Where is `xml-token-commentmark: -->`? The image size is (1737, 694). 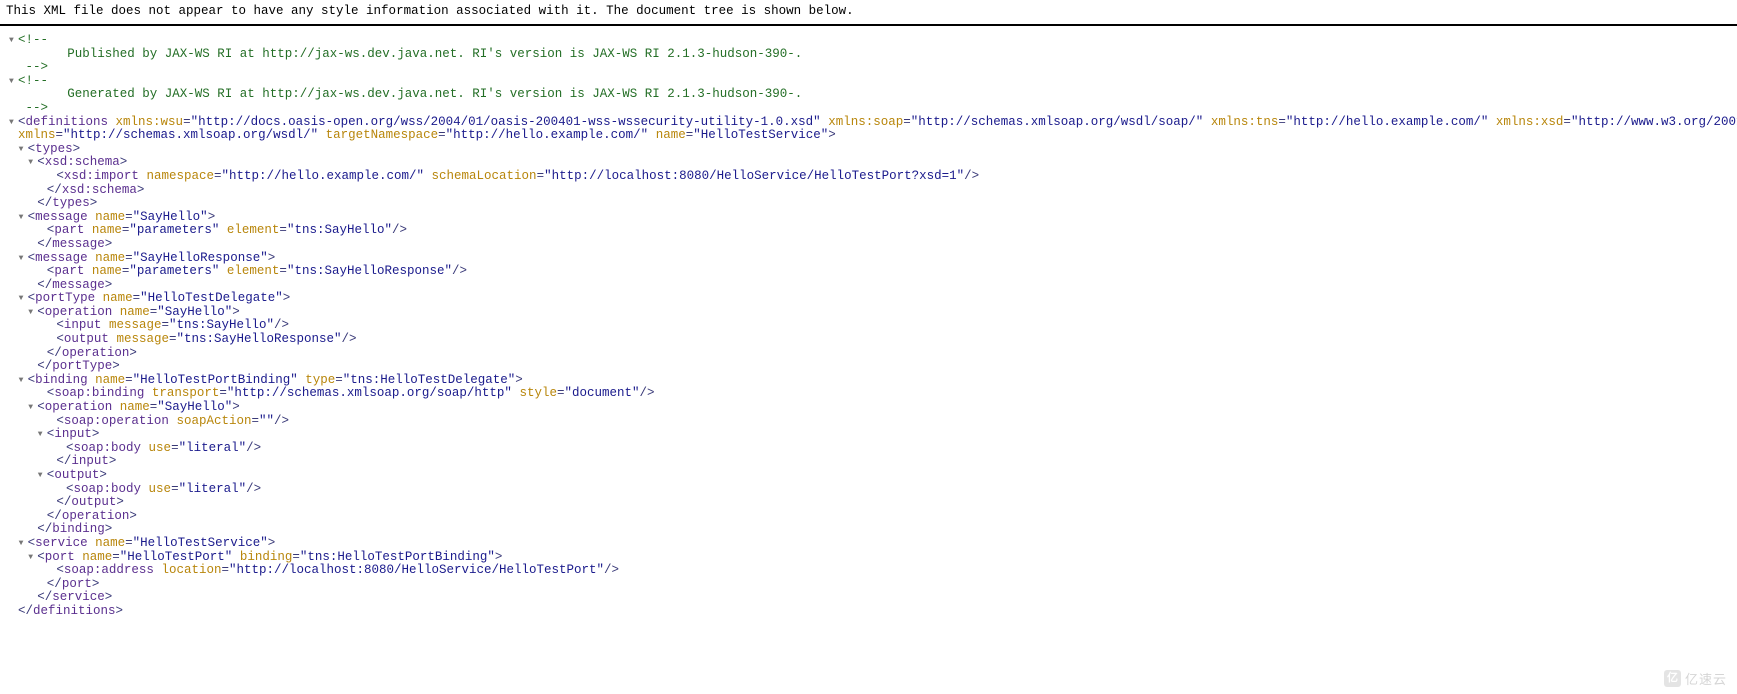 xml-token-commentmark: --> is located at coordinates (33, 107).